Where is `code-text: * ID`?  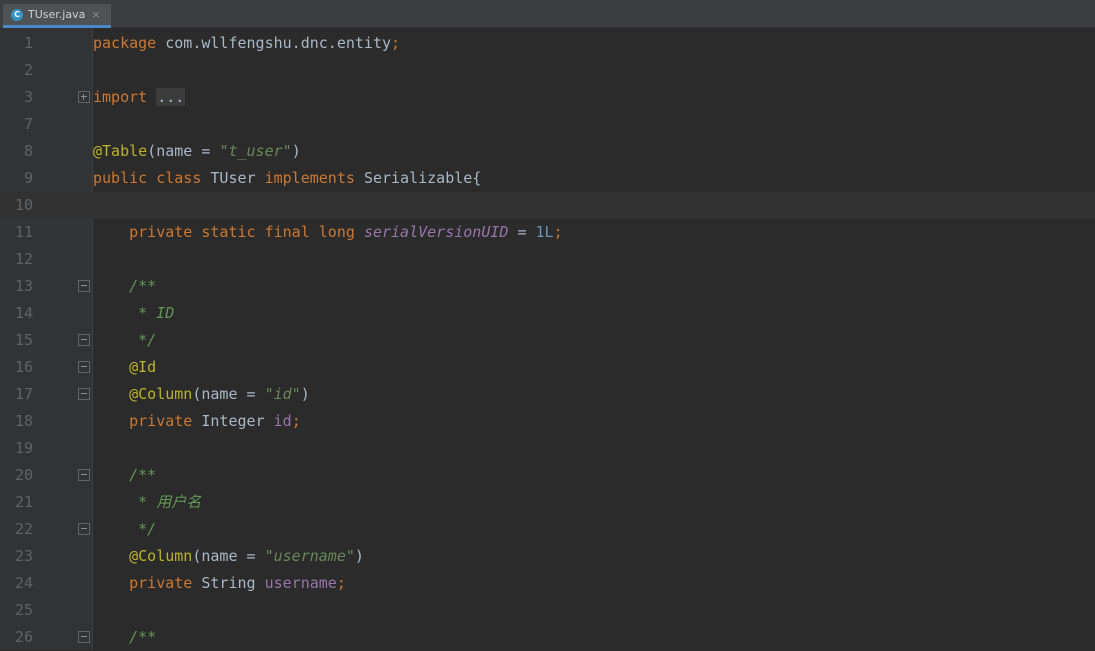 code-text: * ID is located at coordinates (152, 313).